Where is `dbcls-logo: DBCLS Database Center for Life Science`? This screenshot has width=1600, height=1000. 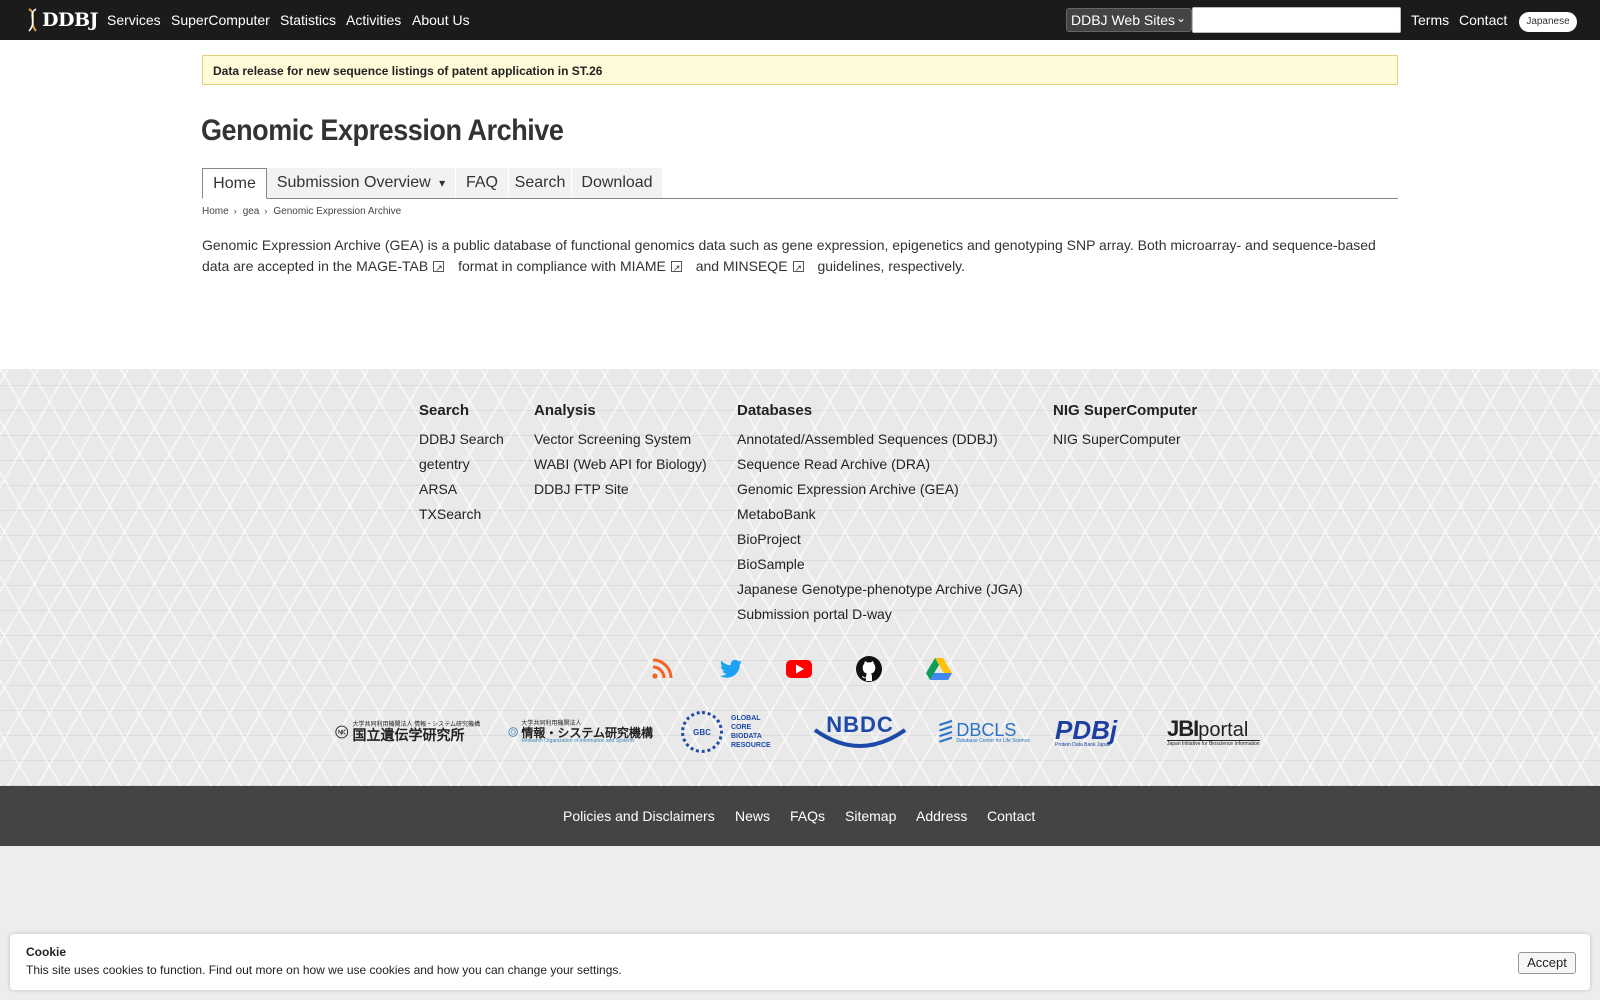 dbcls-logo: DBCLS Database Center for Life Science is located at coordinates (984, 732).